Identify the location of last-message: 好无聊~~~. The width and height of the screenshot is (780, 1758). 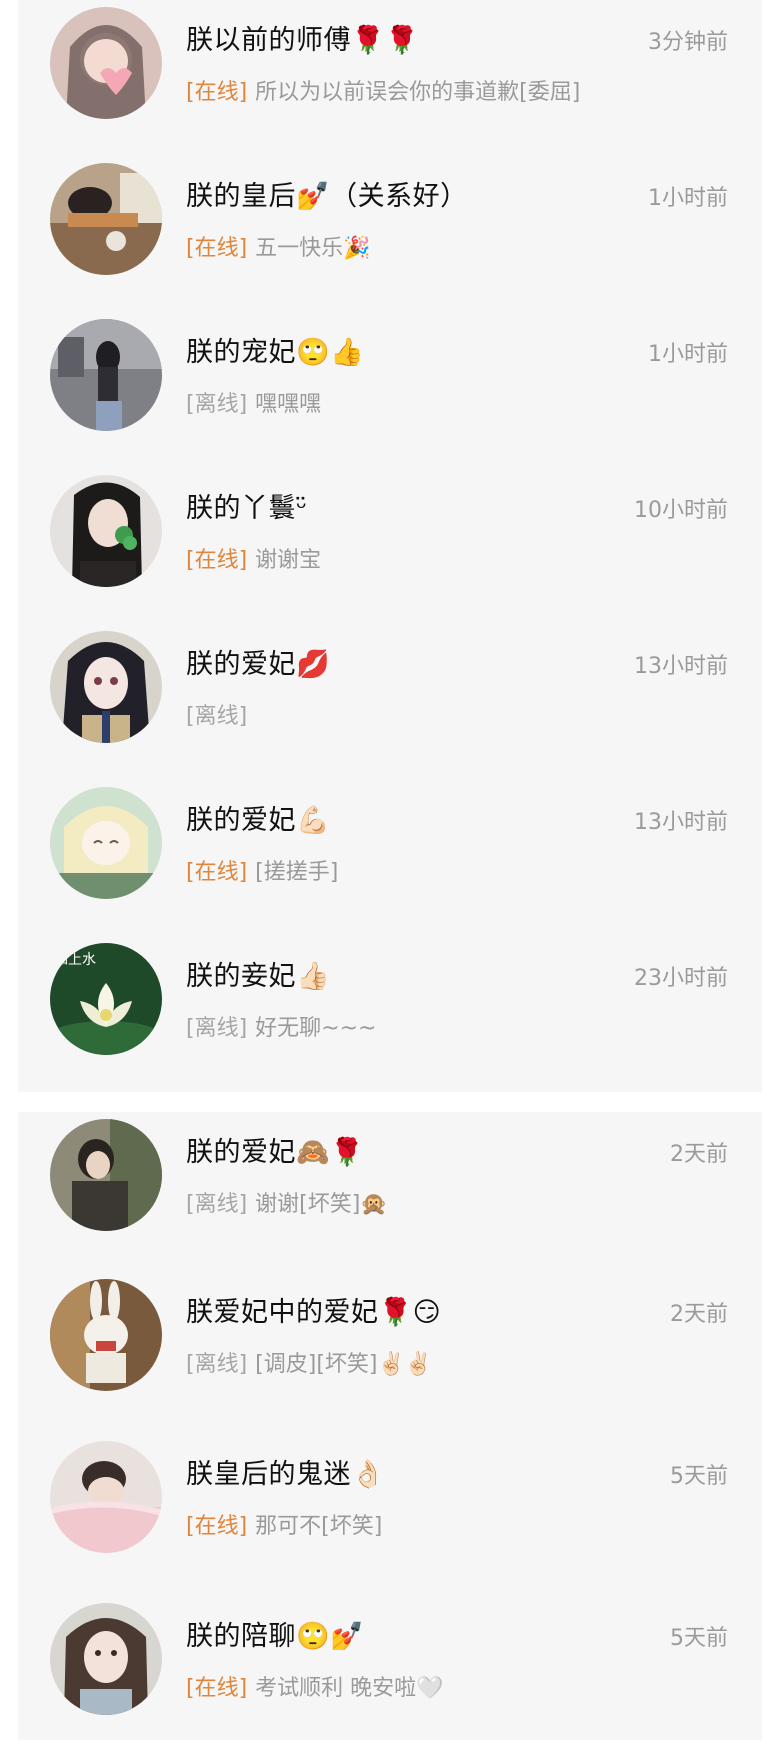
(316, 1028).